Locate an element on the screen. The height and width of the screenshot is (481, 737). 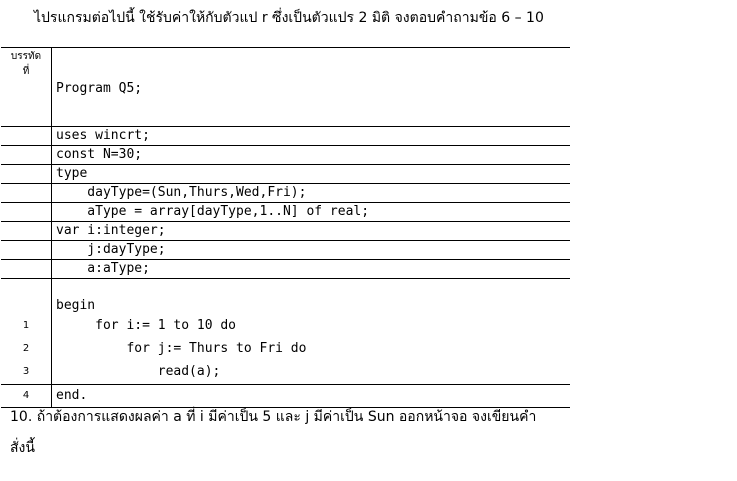
code-row: var i:integer; is located at coordinates (285, 231).